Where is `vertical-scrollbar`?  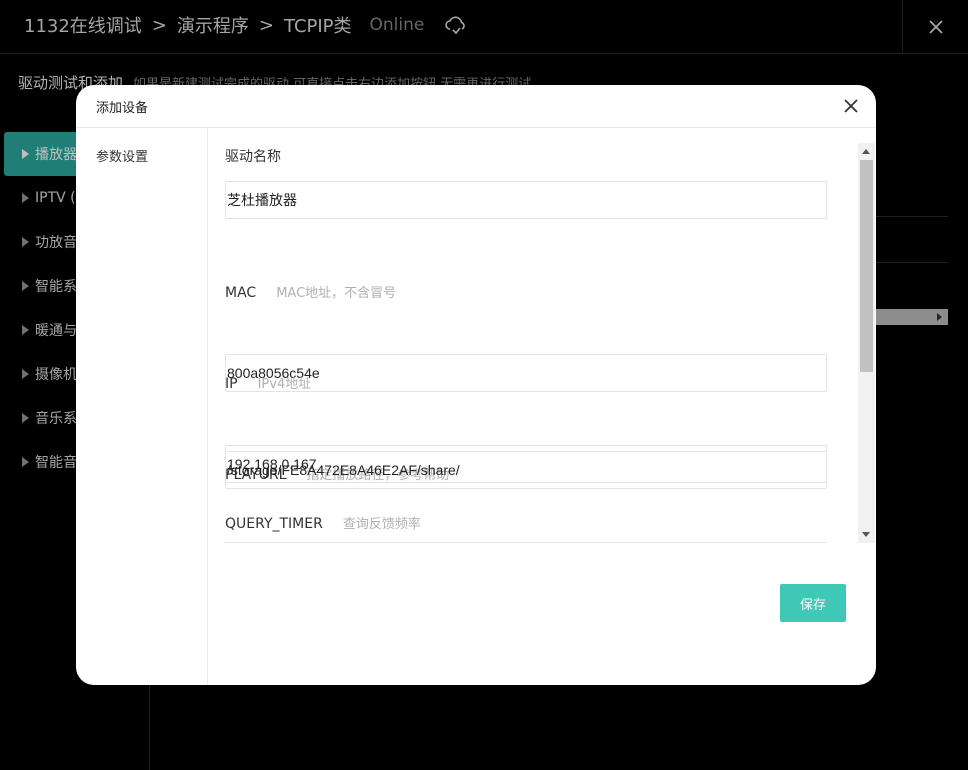 vertical-scrollbar is located at coordinates (866, 343).